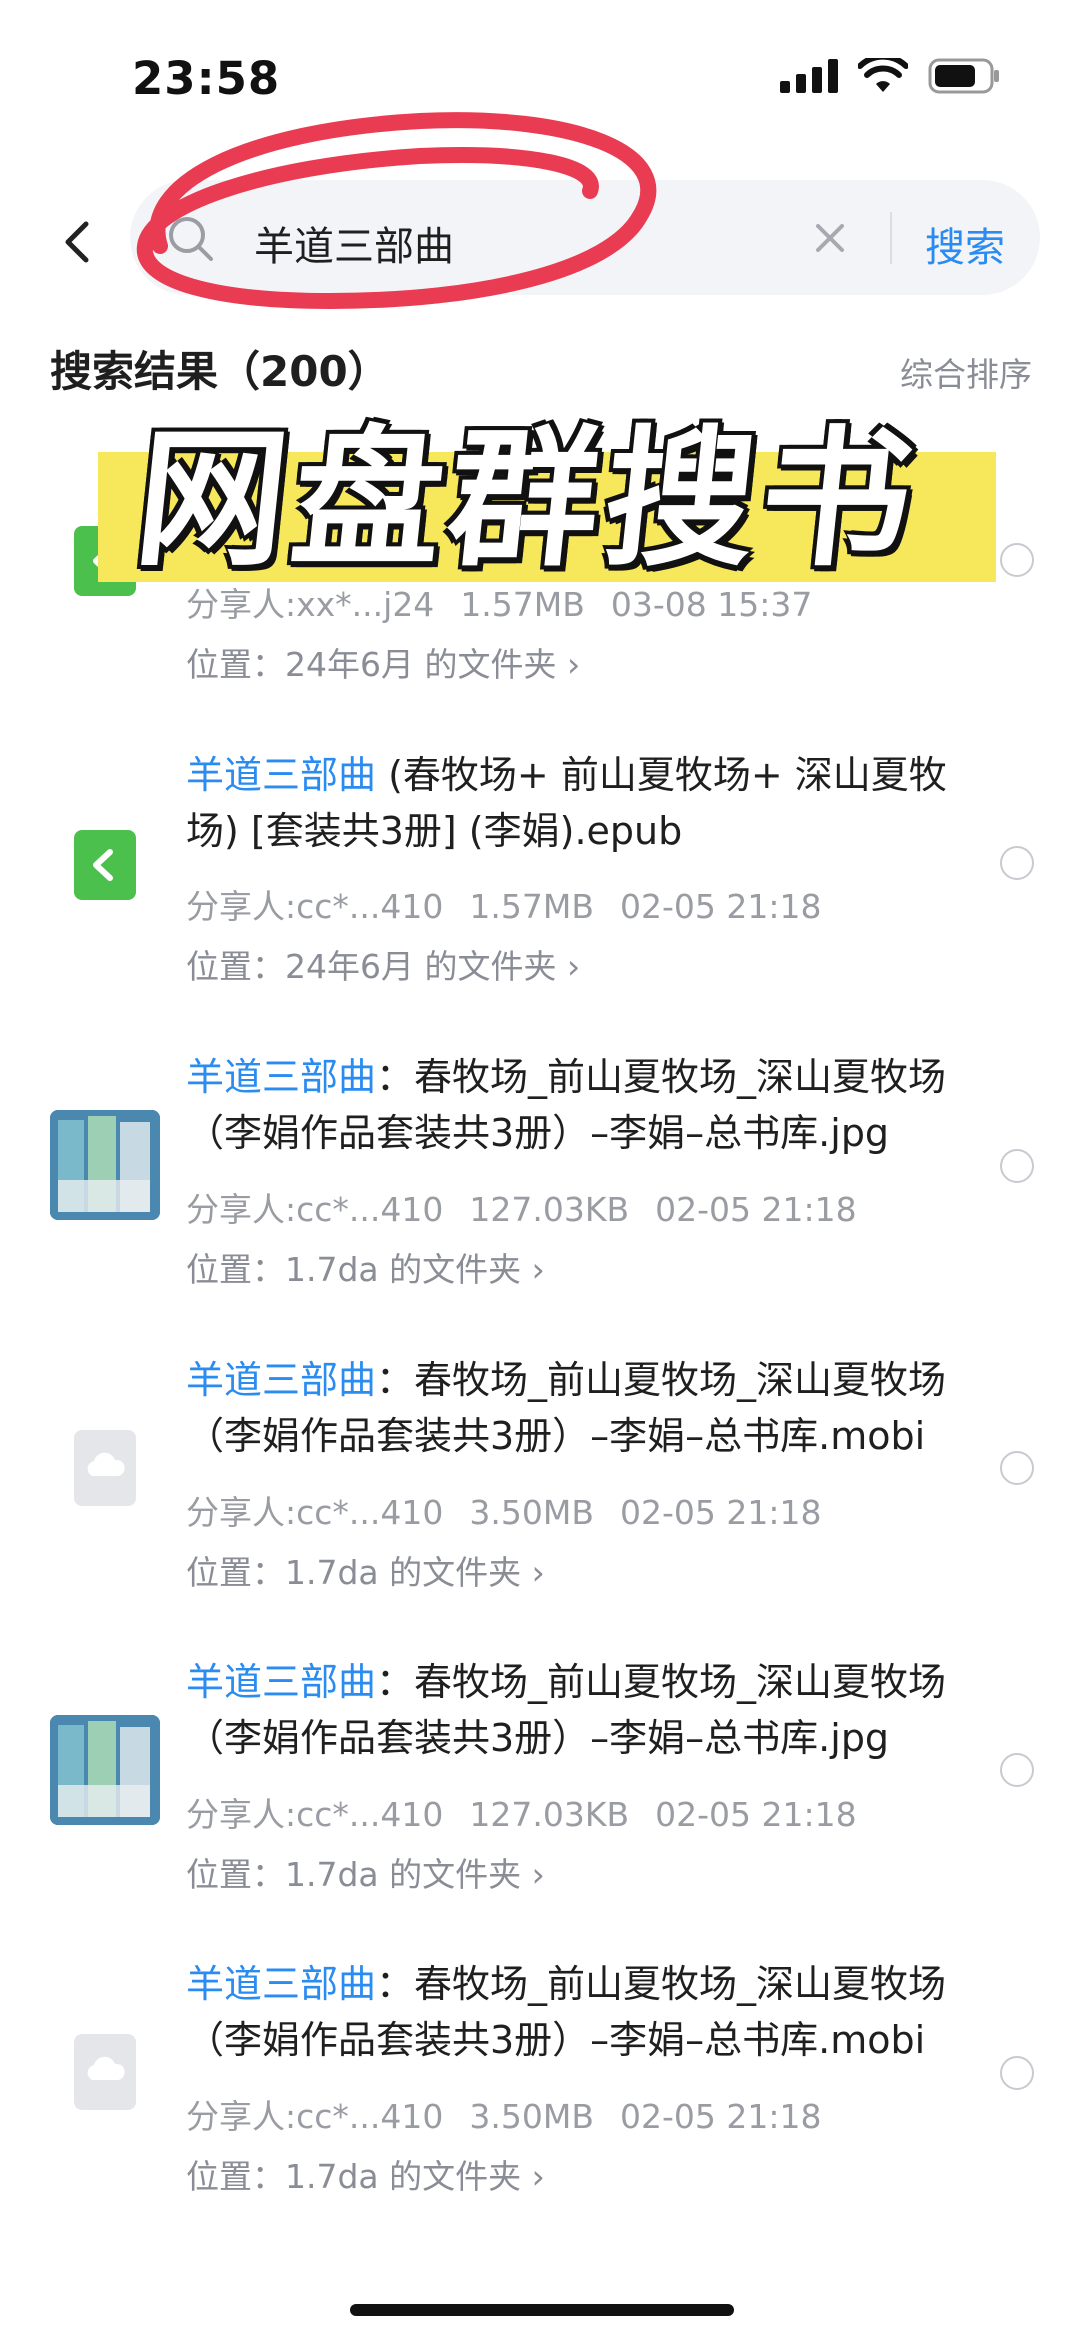 This screenshot has height=2340, width=1080. What do you see at coordinates (206, 78) in the screenshot?
I see `status-time: 23:58` at bounding box center [206, 78].